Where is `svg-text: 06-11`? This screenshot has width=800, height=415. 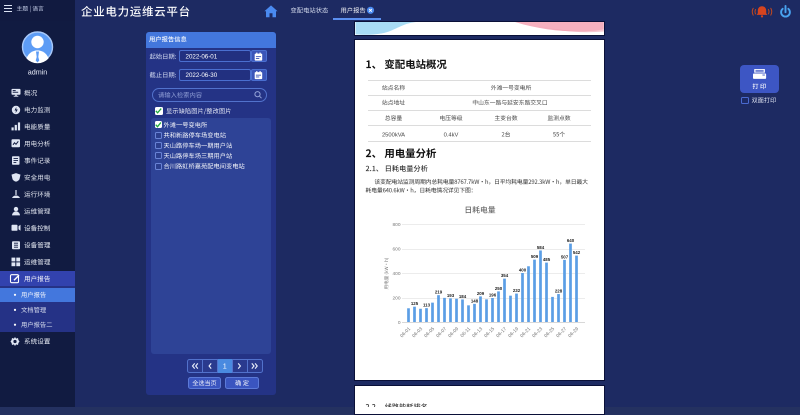 svg-text: 06-11 is located at coordinates (465, 332).